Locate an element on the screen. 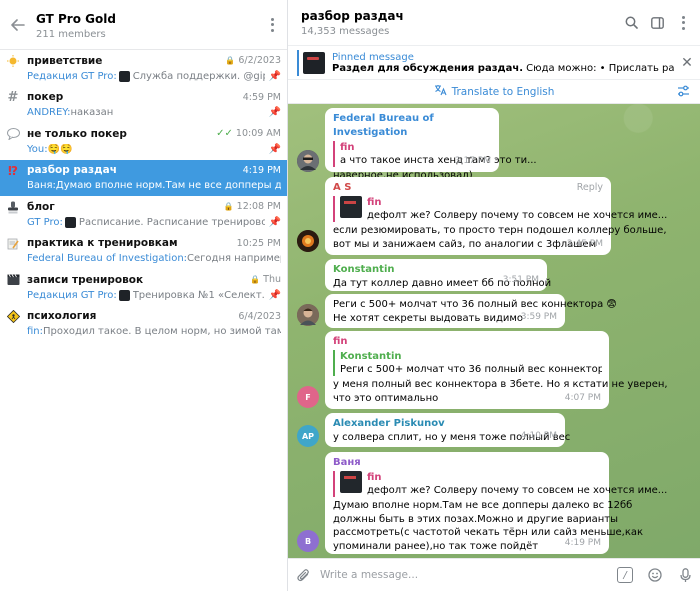 Image resolution: width=700 pixels, height=591 pixels. exclamation-question-icon: ⁉ is located at coordinates (13, 170).